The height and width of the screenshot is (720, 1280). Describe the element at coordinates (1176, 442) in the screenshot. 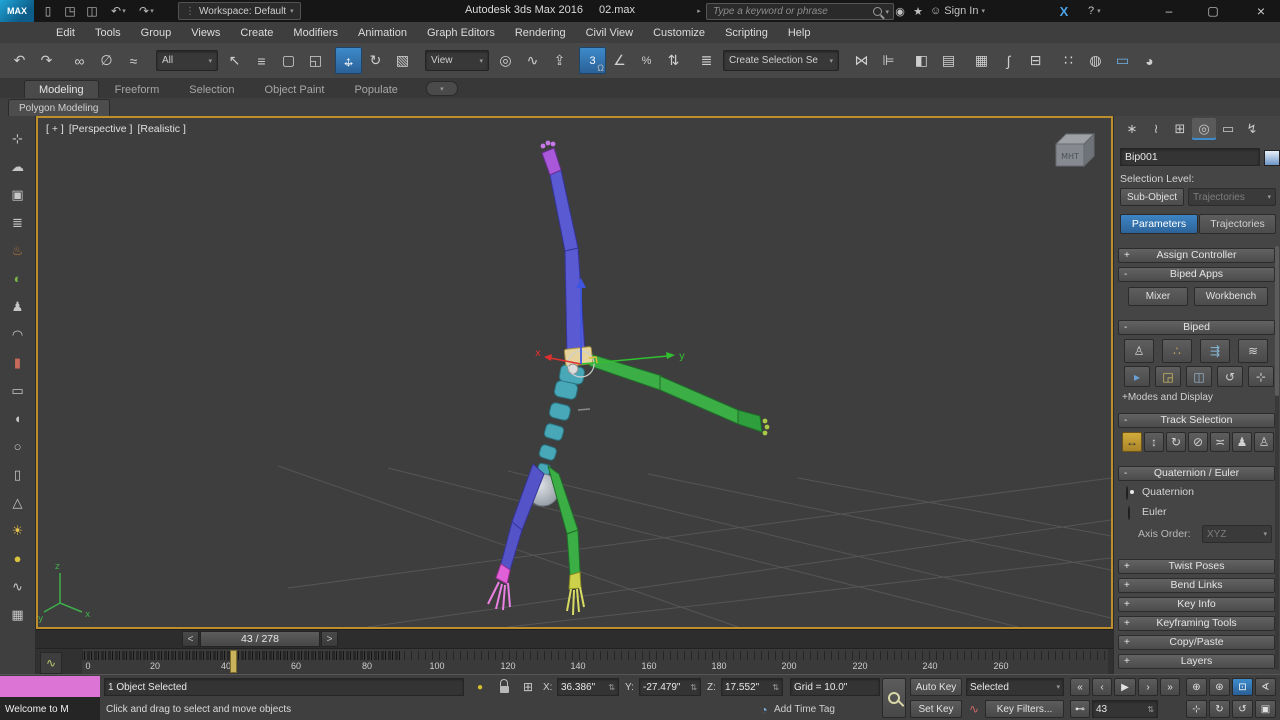

I see `body-rotation-button: ↻` at that location.